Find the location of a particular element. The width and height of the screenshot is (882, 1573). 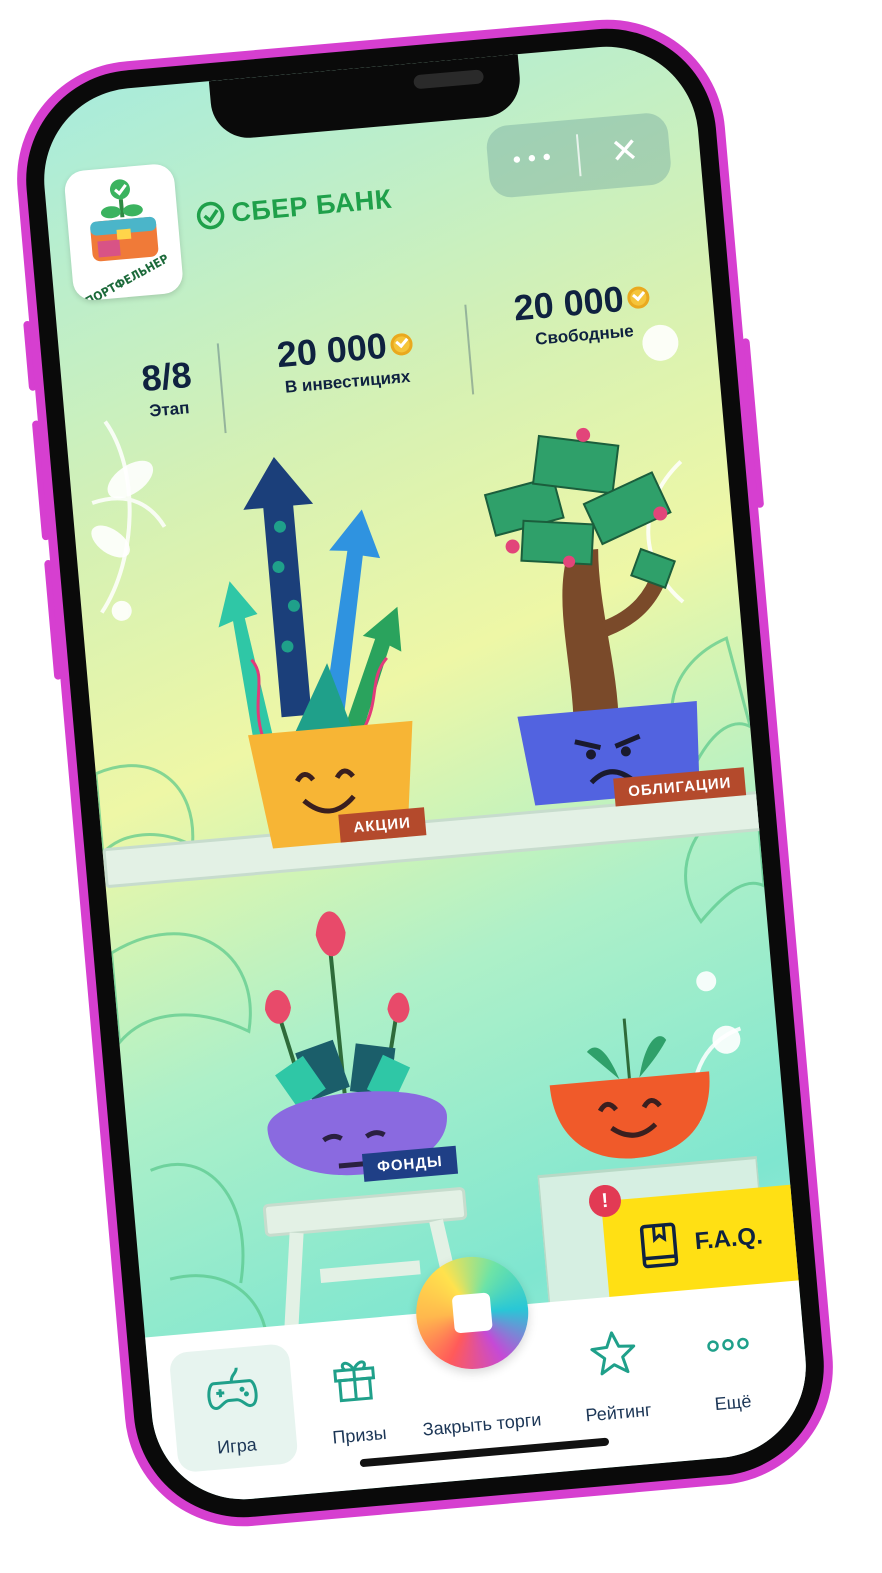

app-logo: ПОРТФЕЛЬНЕР is located at coordinates (124, 232).